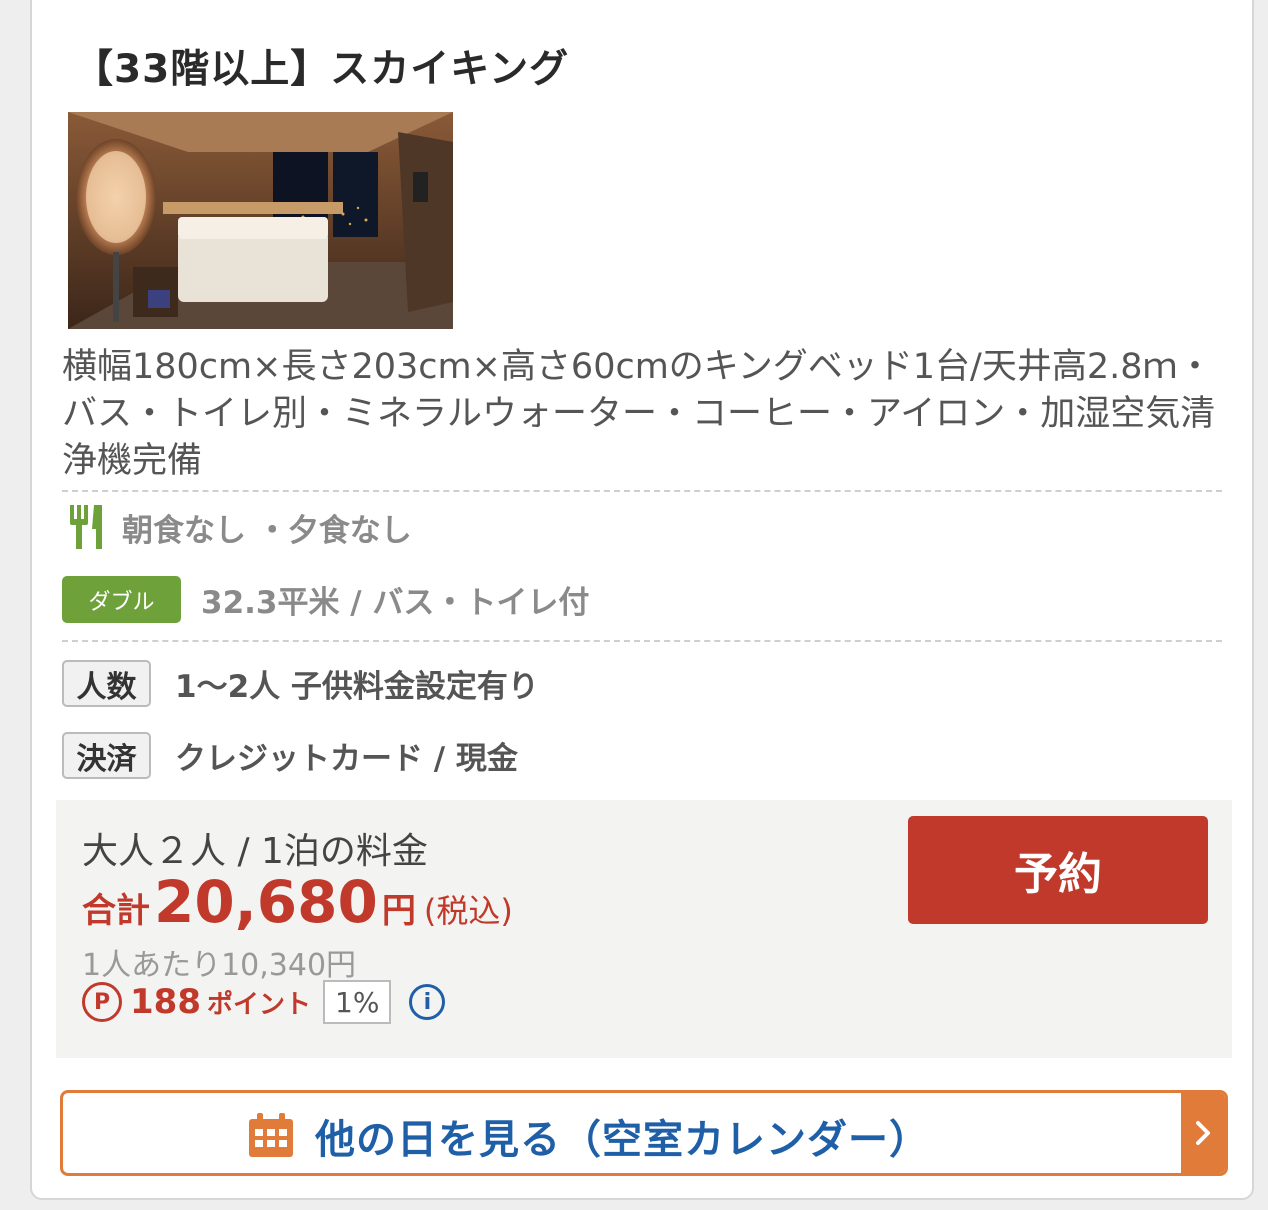  I want to click on payment-text: クレジットカード / 現金, so click(346, 759).